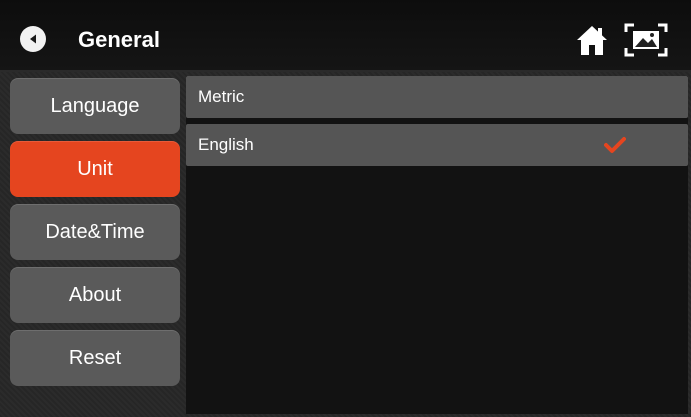  I want to click on sidebar-item-reset: Reset, so click(95, 358).